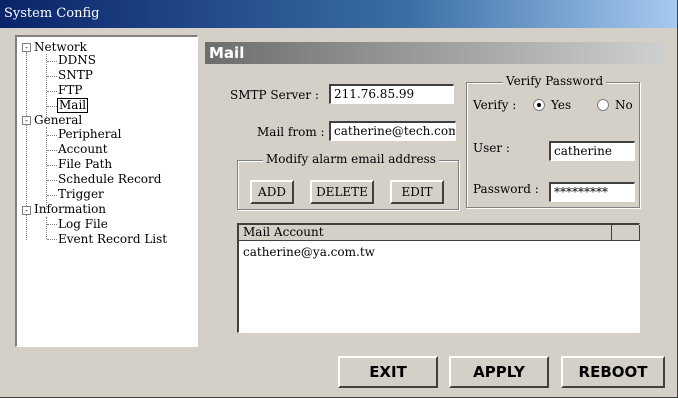 The height and width of the screenshot is (398, 678). Describe the element at coordinates (436, 53) in the screenshot. I see `panel-header: Mail` at that location.